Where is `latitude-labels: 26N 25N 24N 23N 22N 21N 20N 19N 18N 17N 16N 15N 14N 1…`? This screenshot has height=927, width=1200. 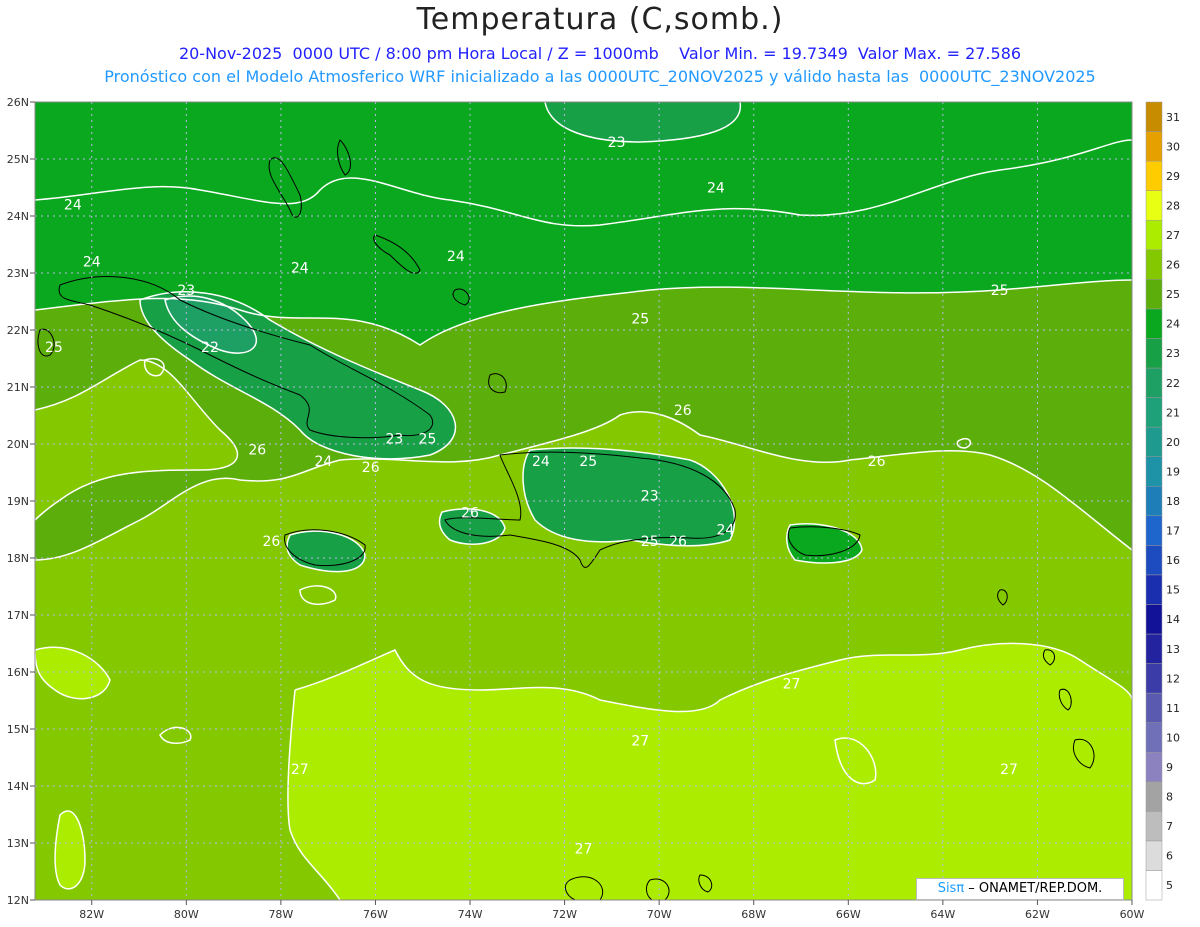
latitude-labels: 26N 25N 24N 23N 22N 21N 20N 19N 18N 17N 16N 15N 14N 1… is located at coordinates (21, 501).